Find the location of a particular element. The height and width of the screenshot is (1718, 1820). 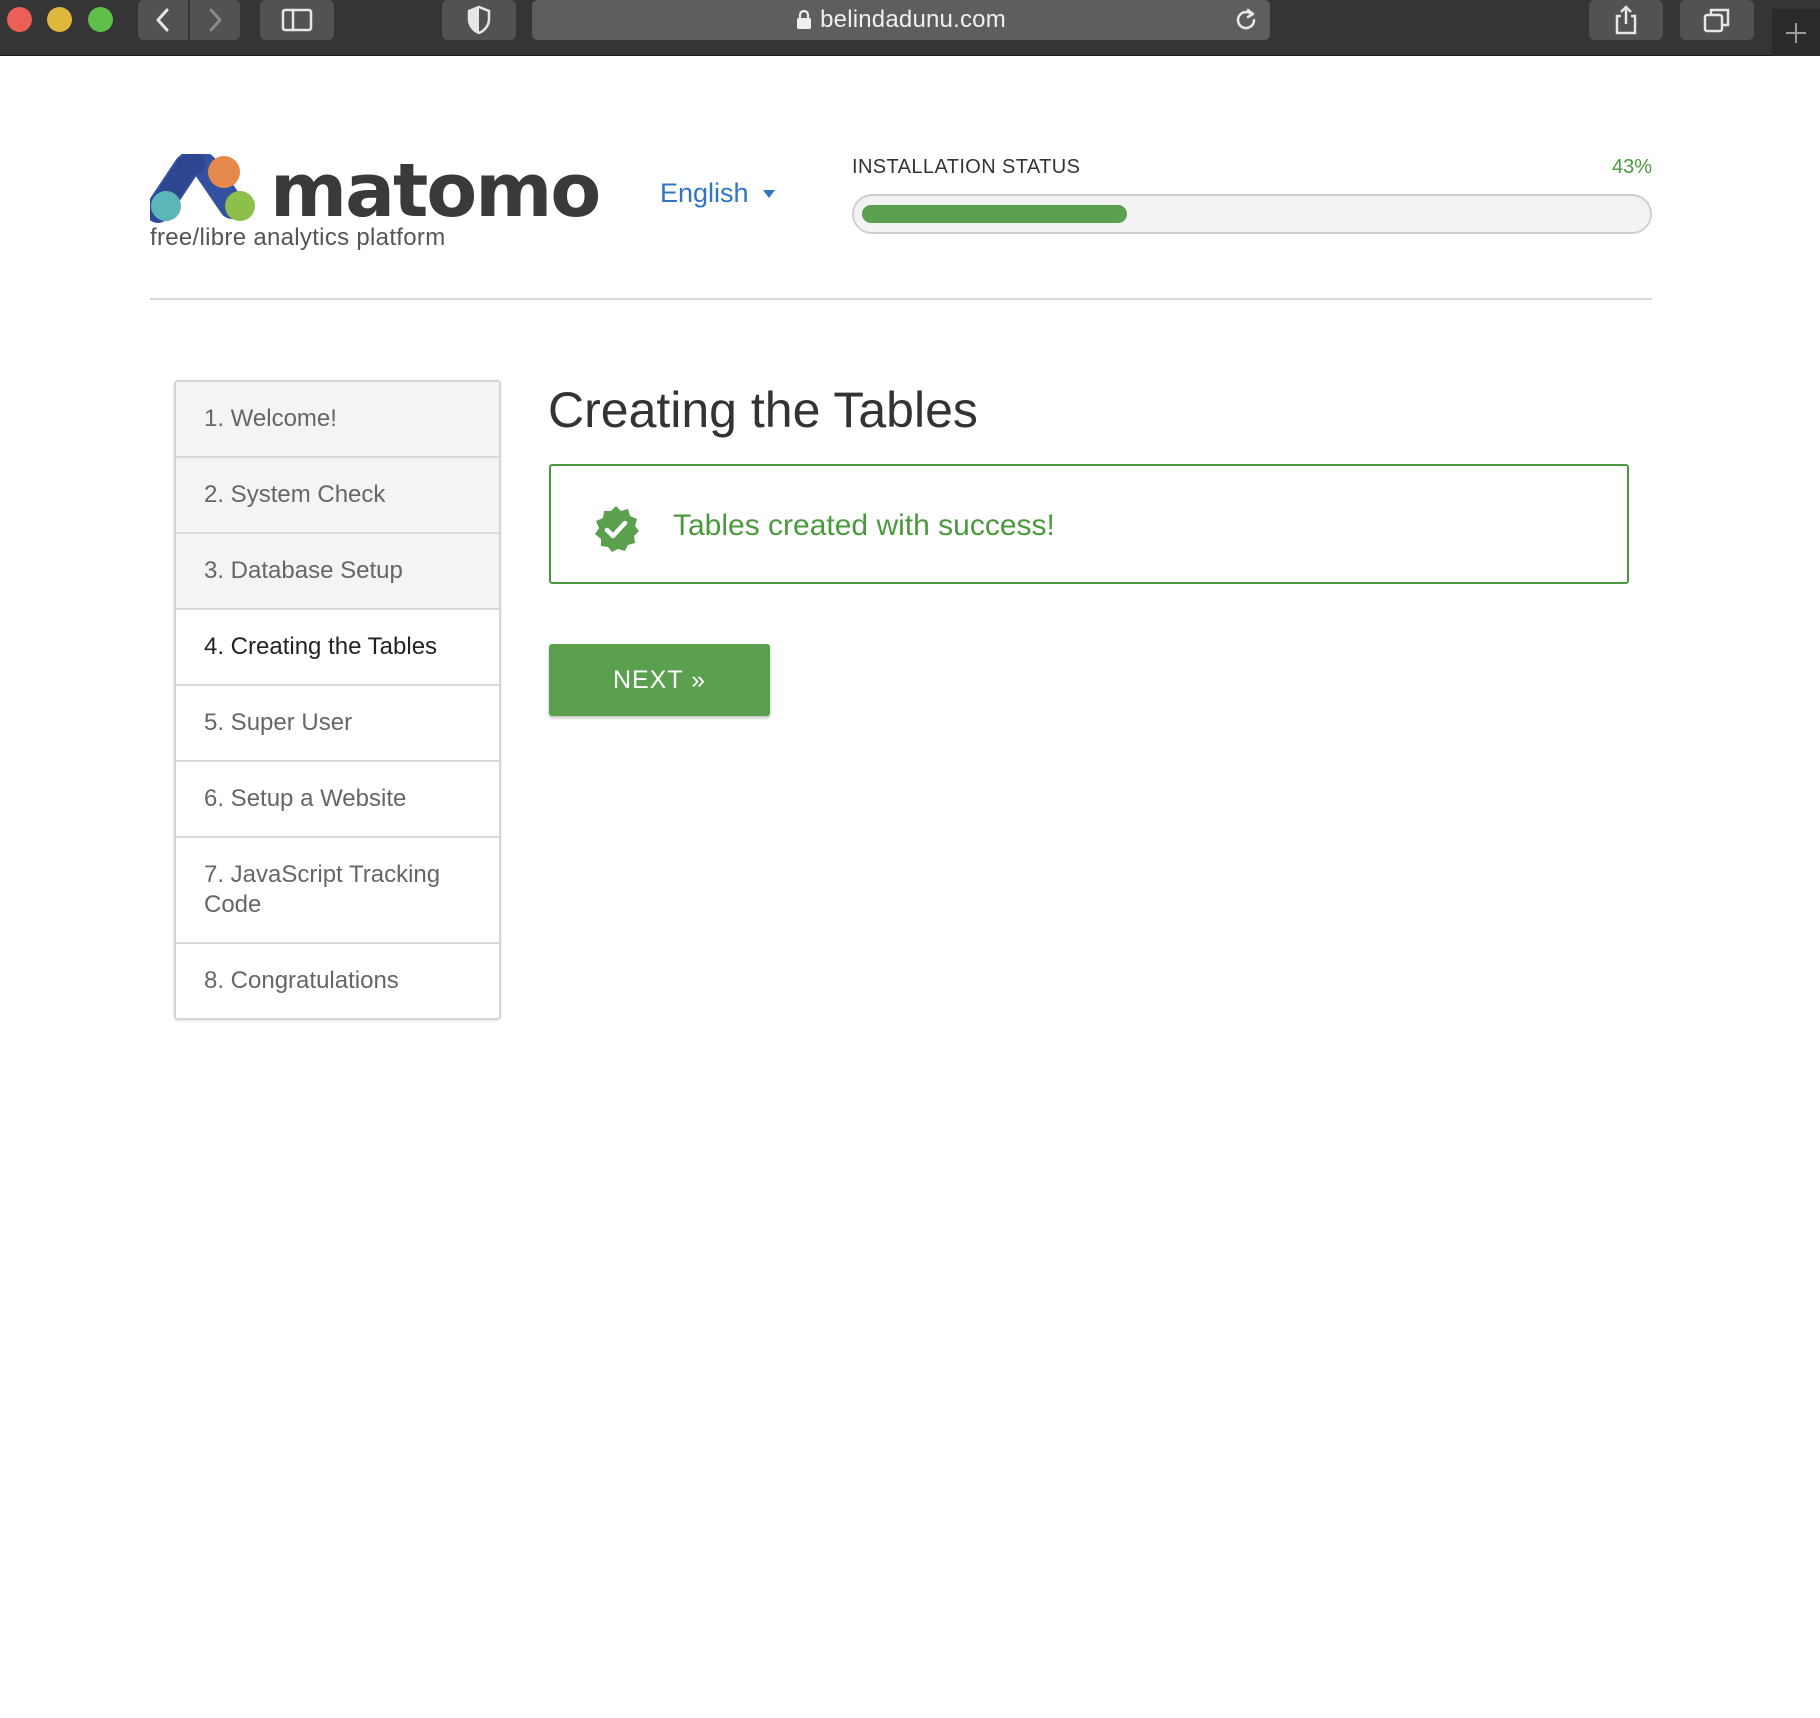

address-bar: belindadunu.com is located at coordinates (901, 20).